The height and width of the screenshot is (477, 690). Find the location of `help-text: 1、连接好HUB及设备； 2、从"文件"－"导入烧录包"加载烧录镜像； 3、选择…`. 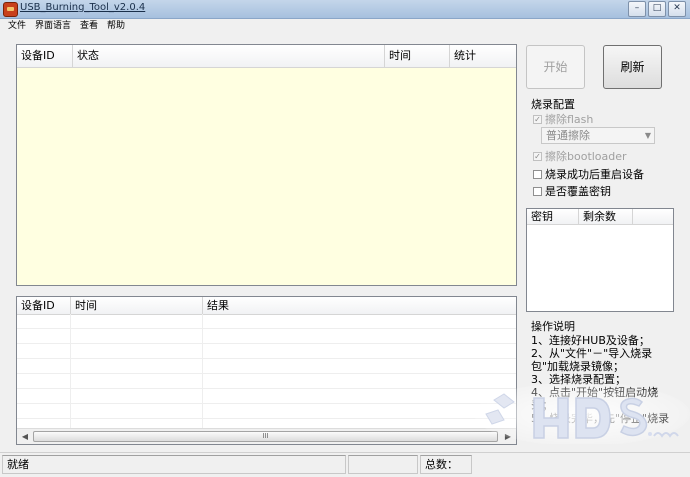

help-text: 1、连接好HUB及设备； 2、从"文件"－"导入烧录包"加载烧录镜像； 3、选择… is located at coordinates (600, 379).